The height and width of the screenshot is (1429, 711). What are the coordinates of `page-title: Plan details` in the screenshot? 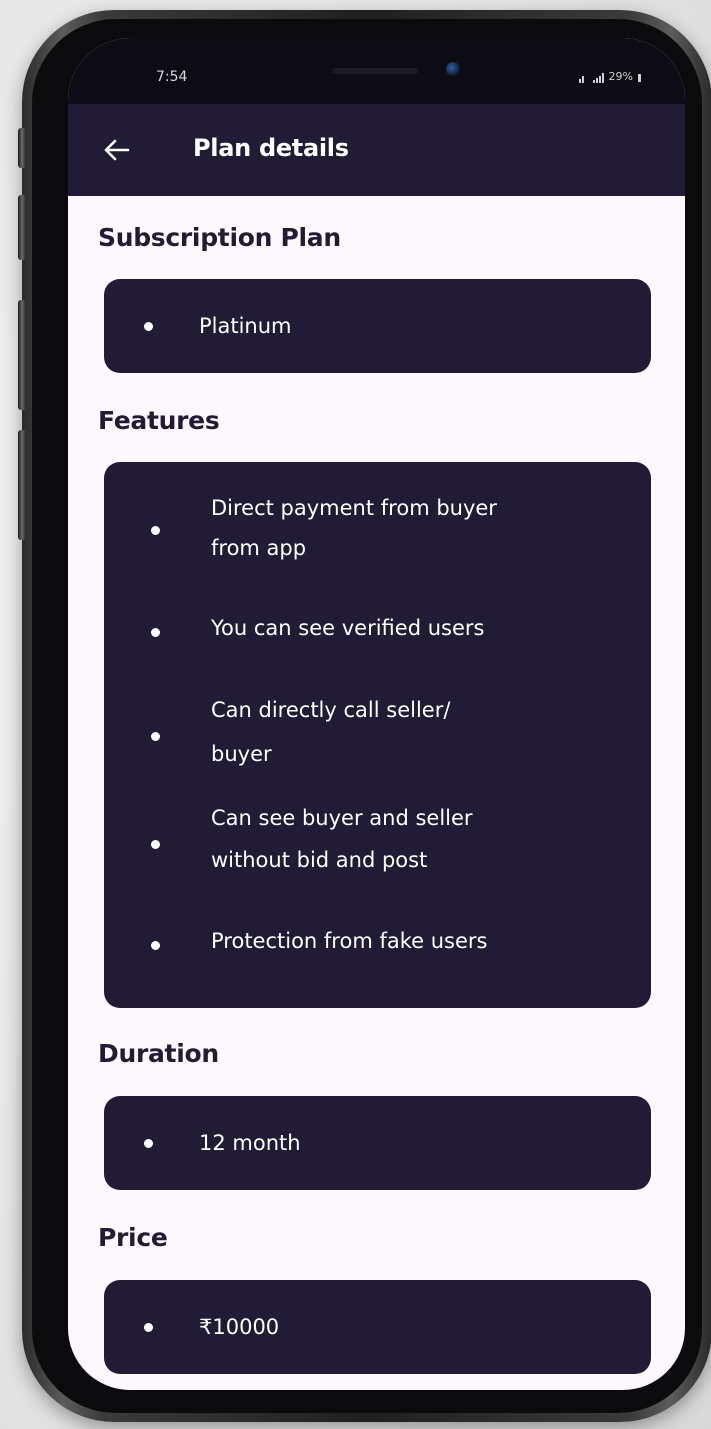 It's located at (271, 148).